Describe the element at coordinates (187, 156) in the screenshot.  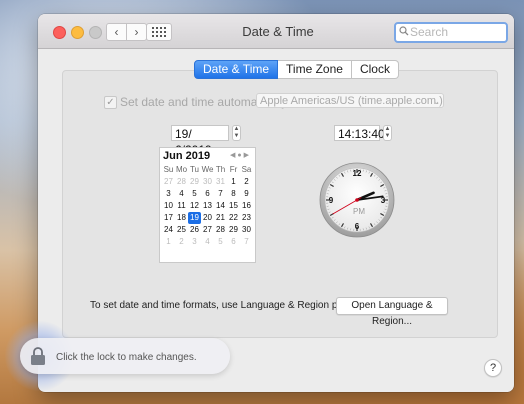
I see `calendar-month-label: Jun 2019` at that location.